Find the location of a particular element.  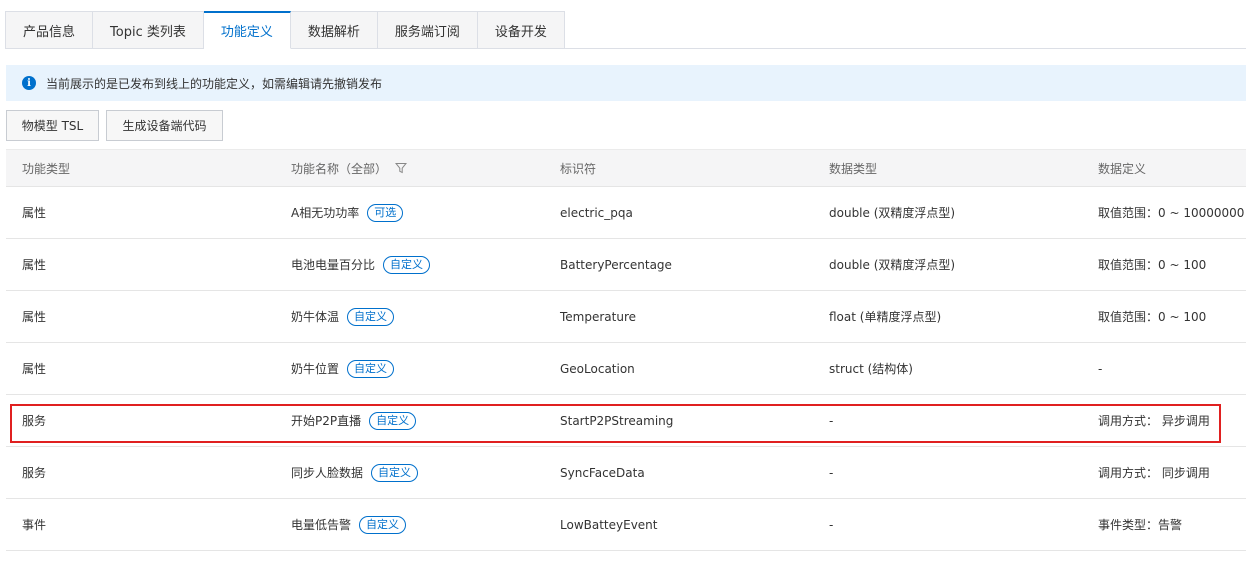

tab-server-subscription: 服务端订阅 is located at coordinates (427, 30).